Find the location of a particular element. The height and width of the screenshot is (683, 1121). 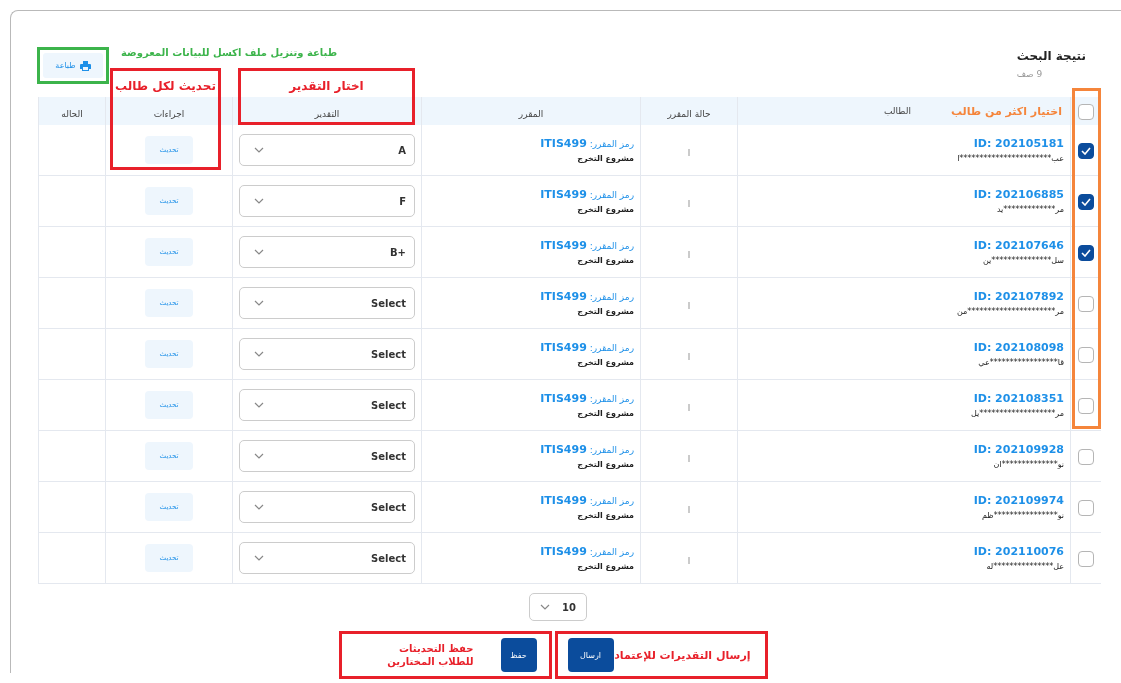

student-name: قا*****************عي is located at coordinates (1020, 362).